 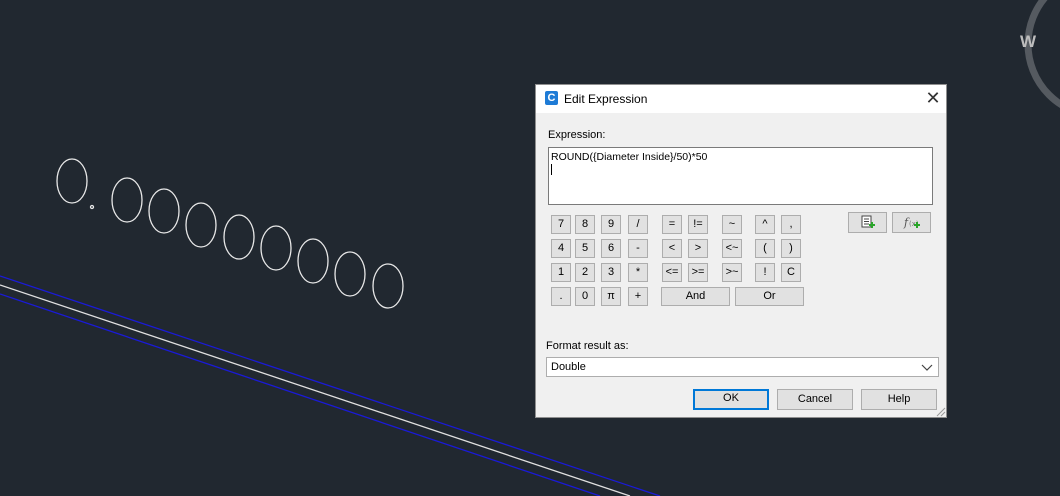 What do you see at coordinates (791, 248) in the screenshot?
I see `key-close-paren: )` at bounding box center [791, 248].